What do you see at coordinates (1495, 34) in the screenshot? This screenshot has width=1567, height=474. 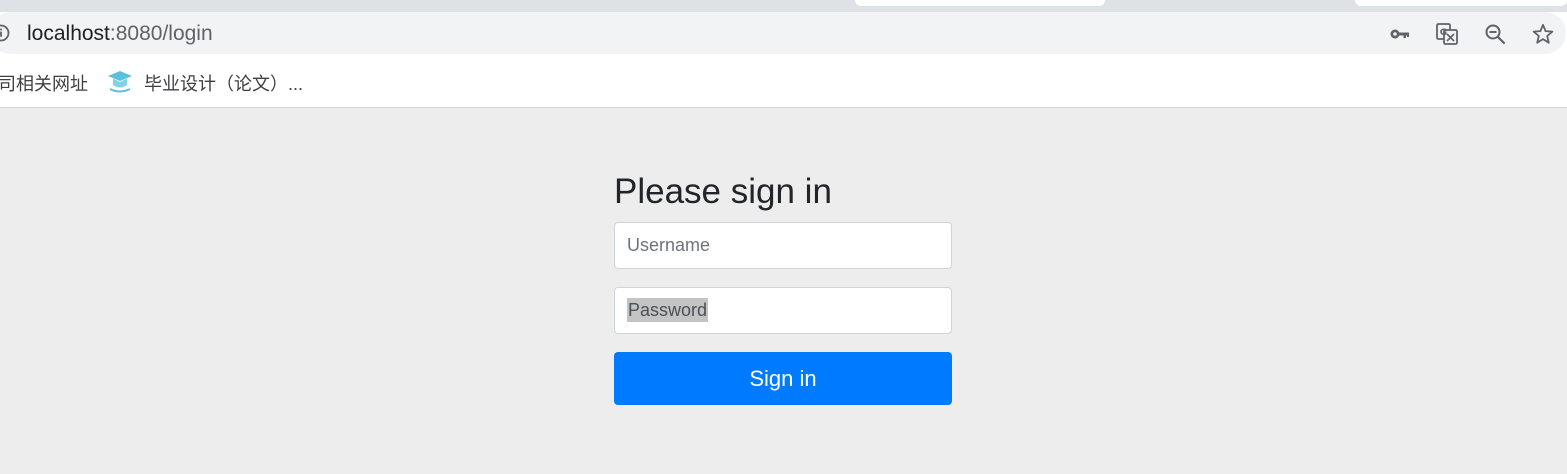 I see `zoom-out-icon` at bounding box center [1495, 34].